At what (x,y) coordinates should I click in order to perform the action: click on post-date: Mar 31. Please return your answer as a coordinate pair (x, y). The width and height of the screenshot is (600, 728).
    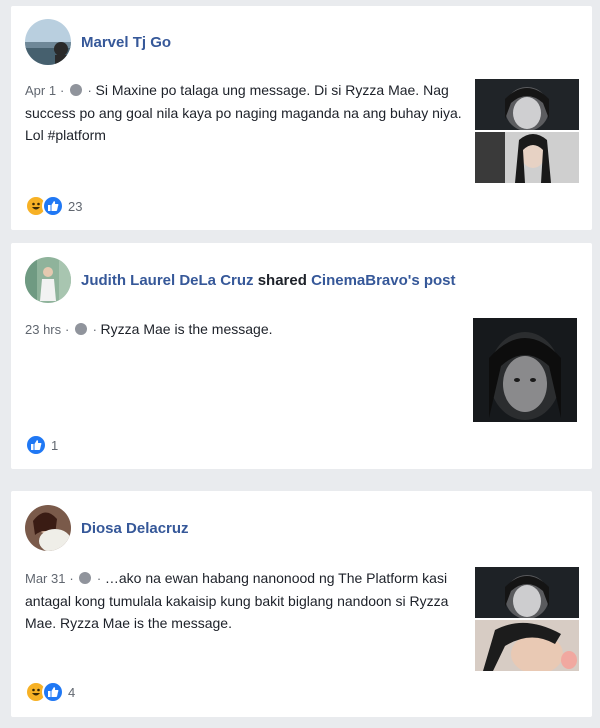
    Looking at the image, I should click on (45, 578).